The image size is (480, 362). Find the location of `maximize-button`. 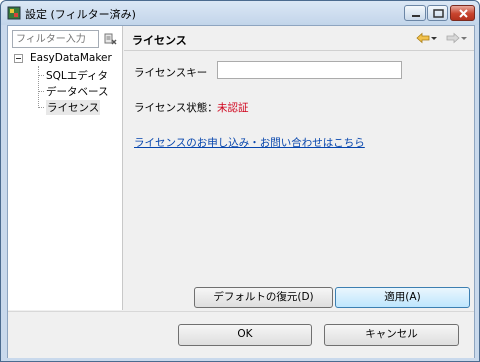

maximize-button is located at coordinates (437, 13).